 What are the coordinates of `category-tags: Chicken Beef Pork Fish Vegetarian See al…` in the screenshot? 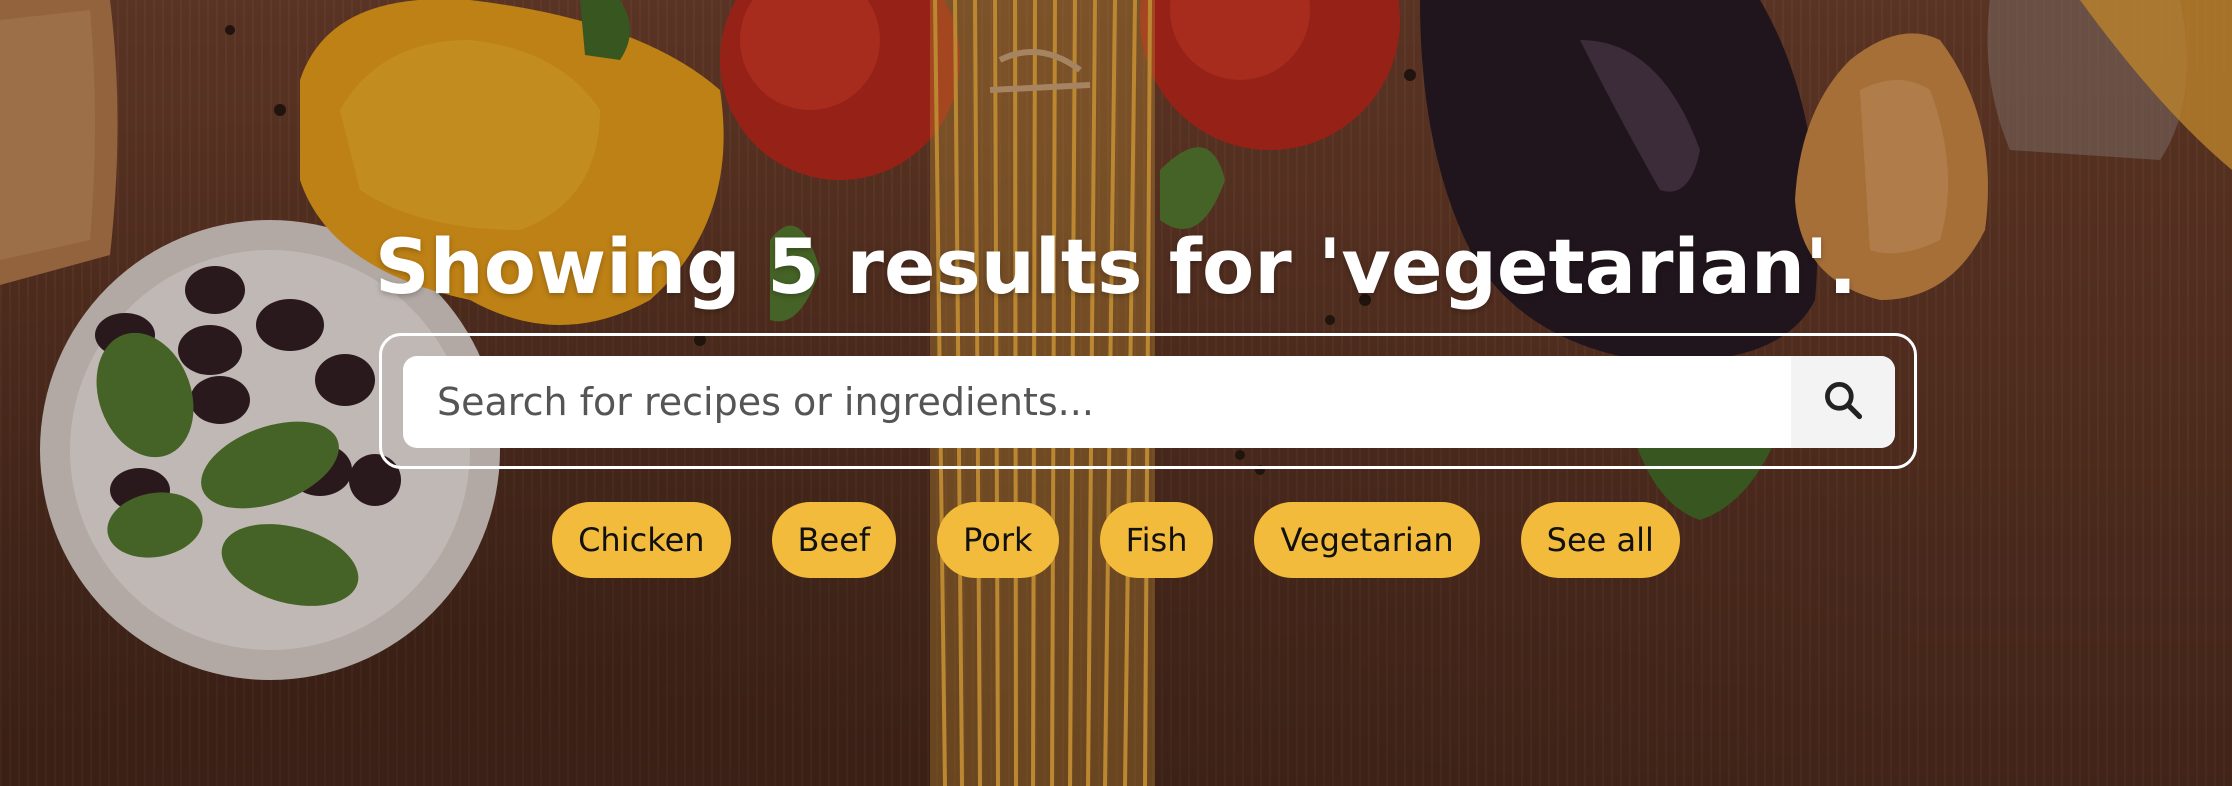 It's located at (1116, 540).